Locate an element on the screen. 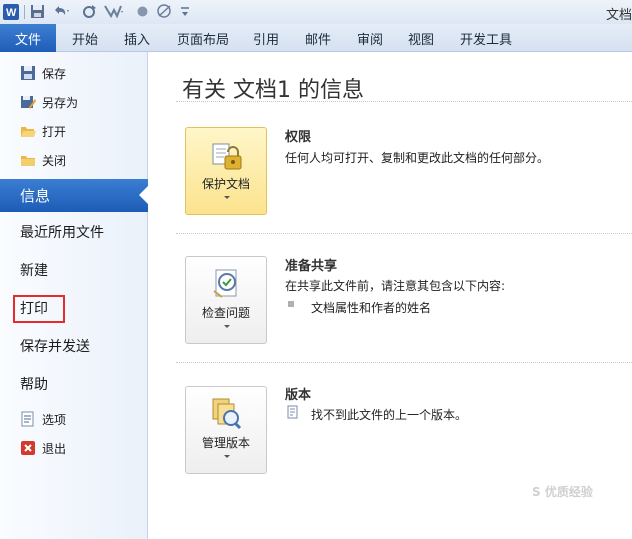  nav-item-help: 帮助 is located at coordinates (34, 384).